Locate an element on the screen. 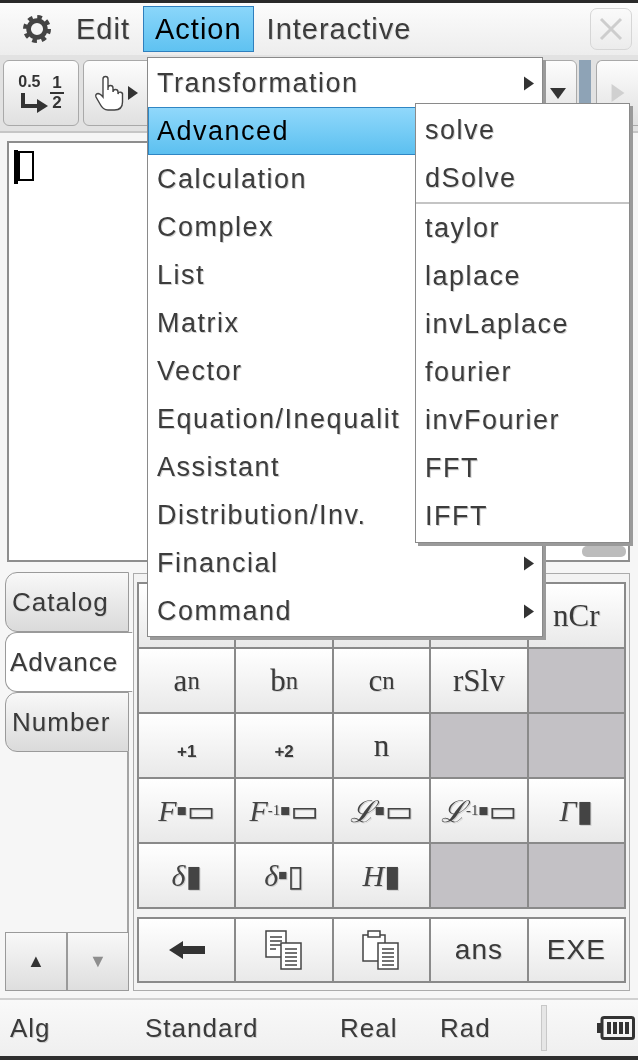 This screenshot has height=1060, width=638. menu-item: List is located at coordinates (282, 275).